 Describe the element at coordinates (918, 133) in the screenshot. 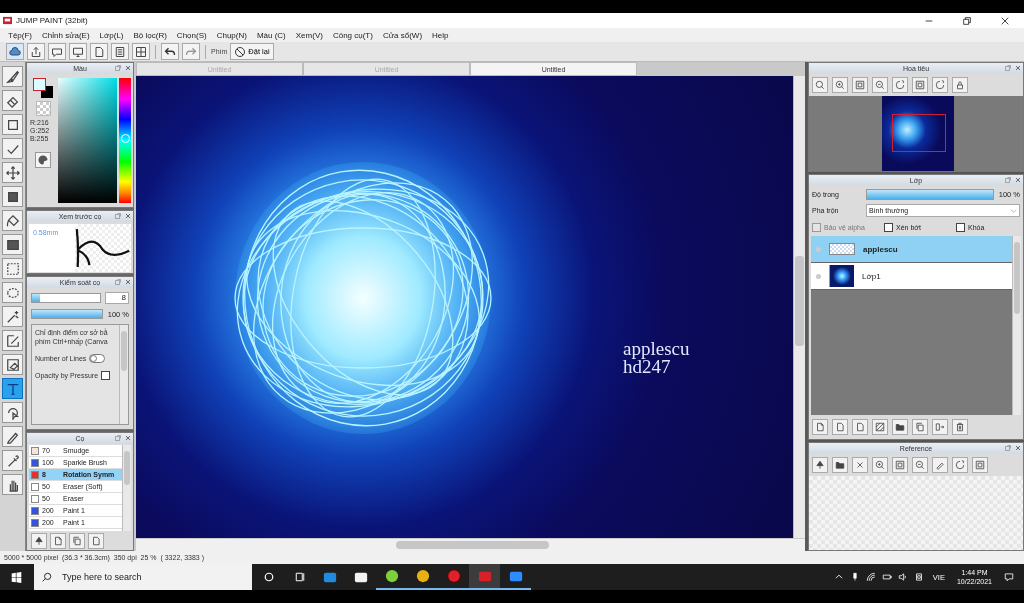

I see `canvas-thumbnail` at that location.